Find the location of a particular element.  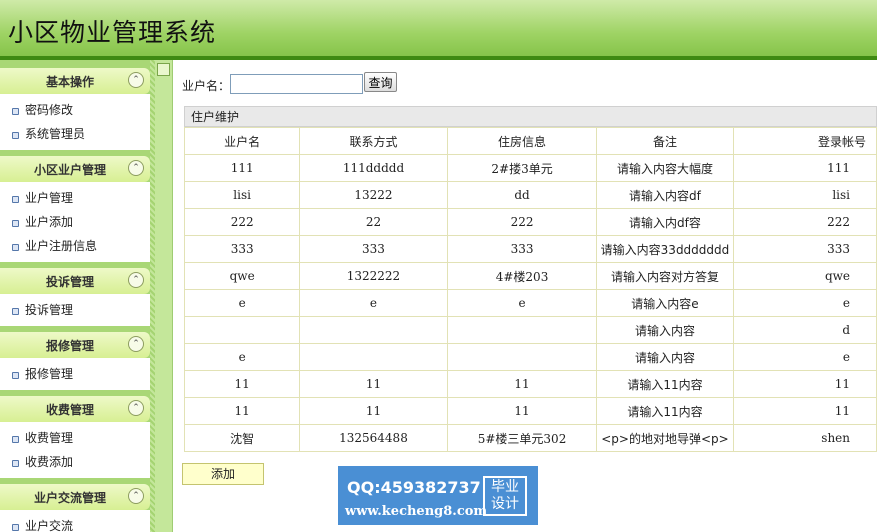

cell-login: shen is located at coordinates (804, 438).